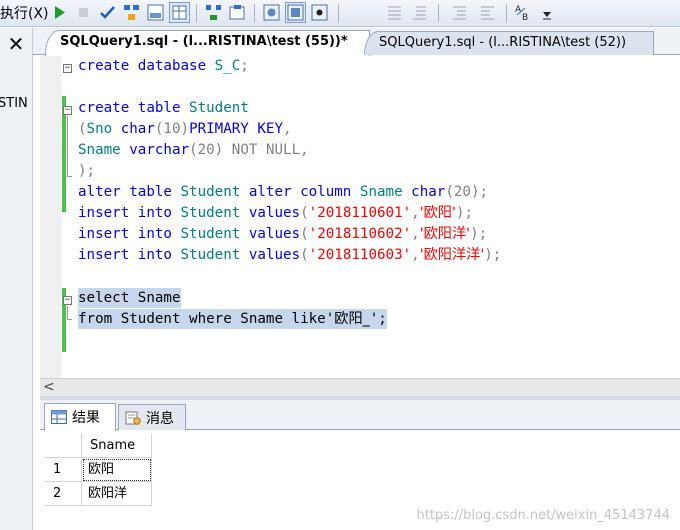 The width and height of the screenshot is (680, 530). I want to click on punctuation: (20), so click(206, 150).